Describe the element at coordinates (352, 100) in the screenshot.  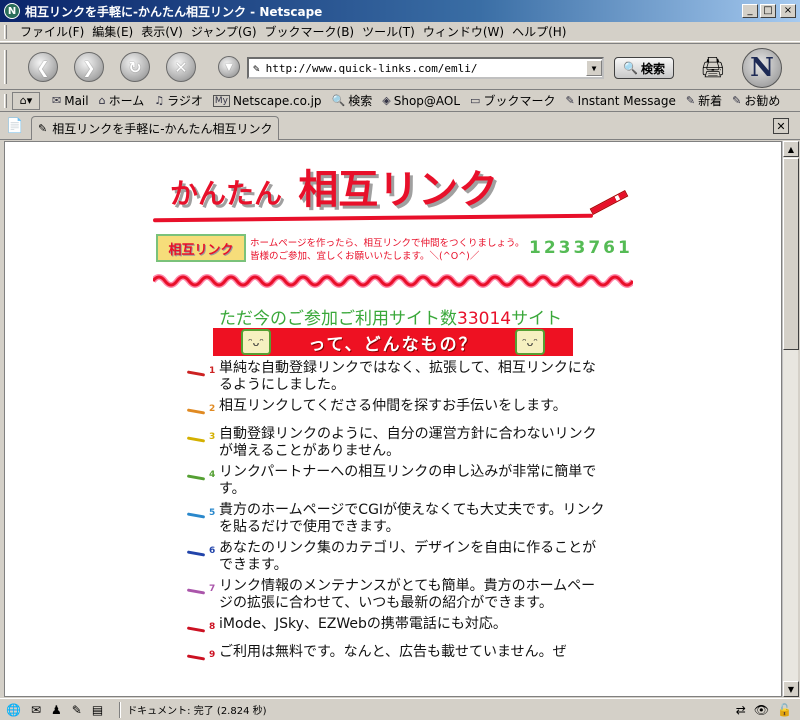
I see `bookmark-search: 🔍 検索` at that location.